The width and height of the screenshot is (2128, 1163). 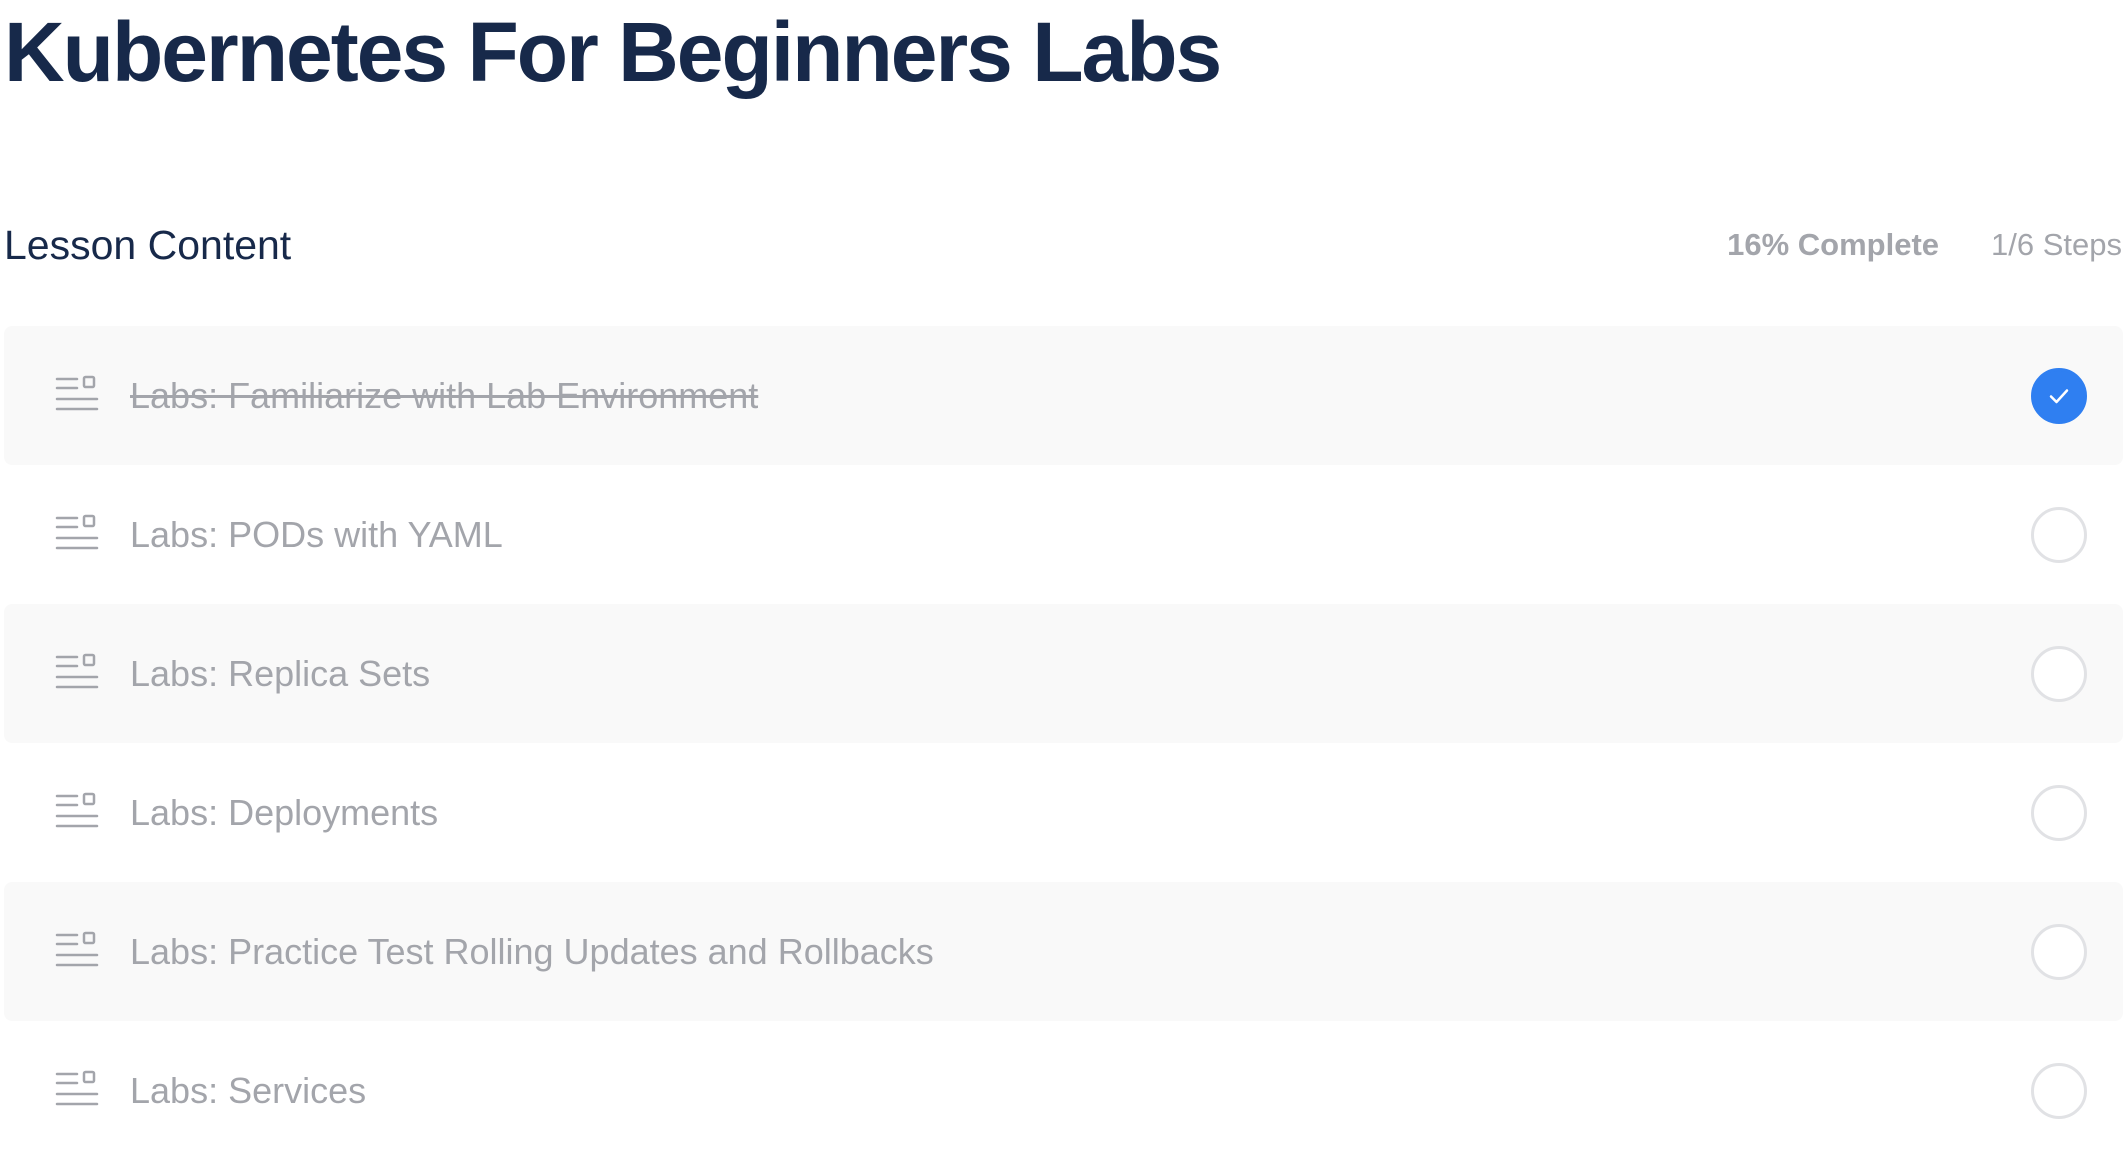 I want to click on lesson-content-header: Lesson Content 16% Complete 1/6 Steps, so click(x=1063, y=245).